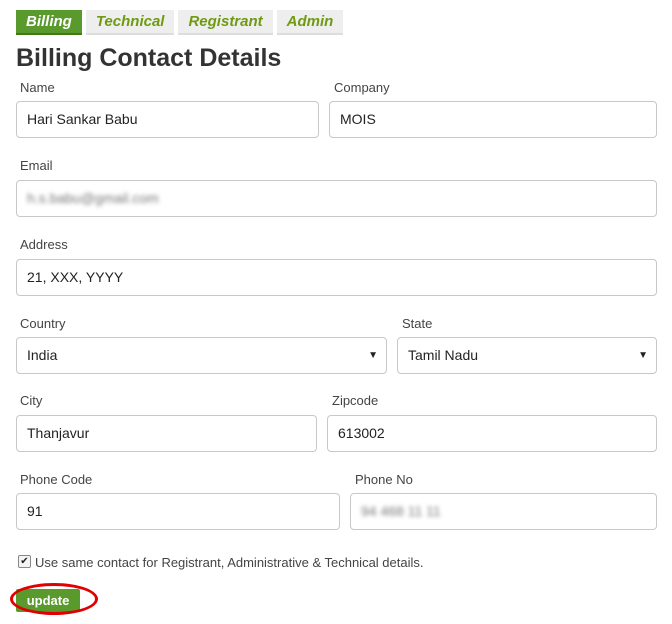  What do you see at coordinates (527, 355) in the screenshot?
I see `state-select: Tamil Nadu ▼` at bounding box center [527, 355].